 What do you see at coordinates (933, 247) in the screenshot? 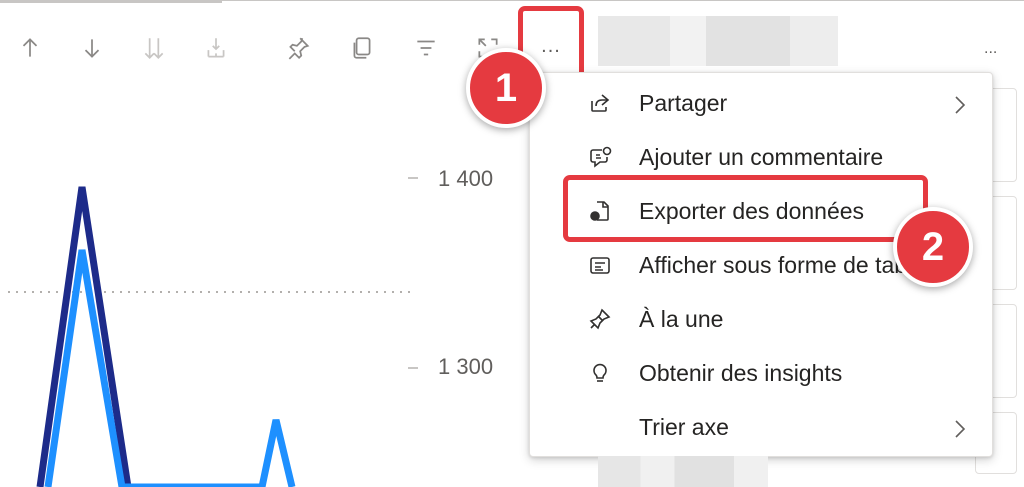
I see `step-badge-2: 2` at bounding box center [933, 247].